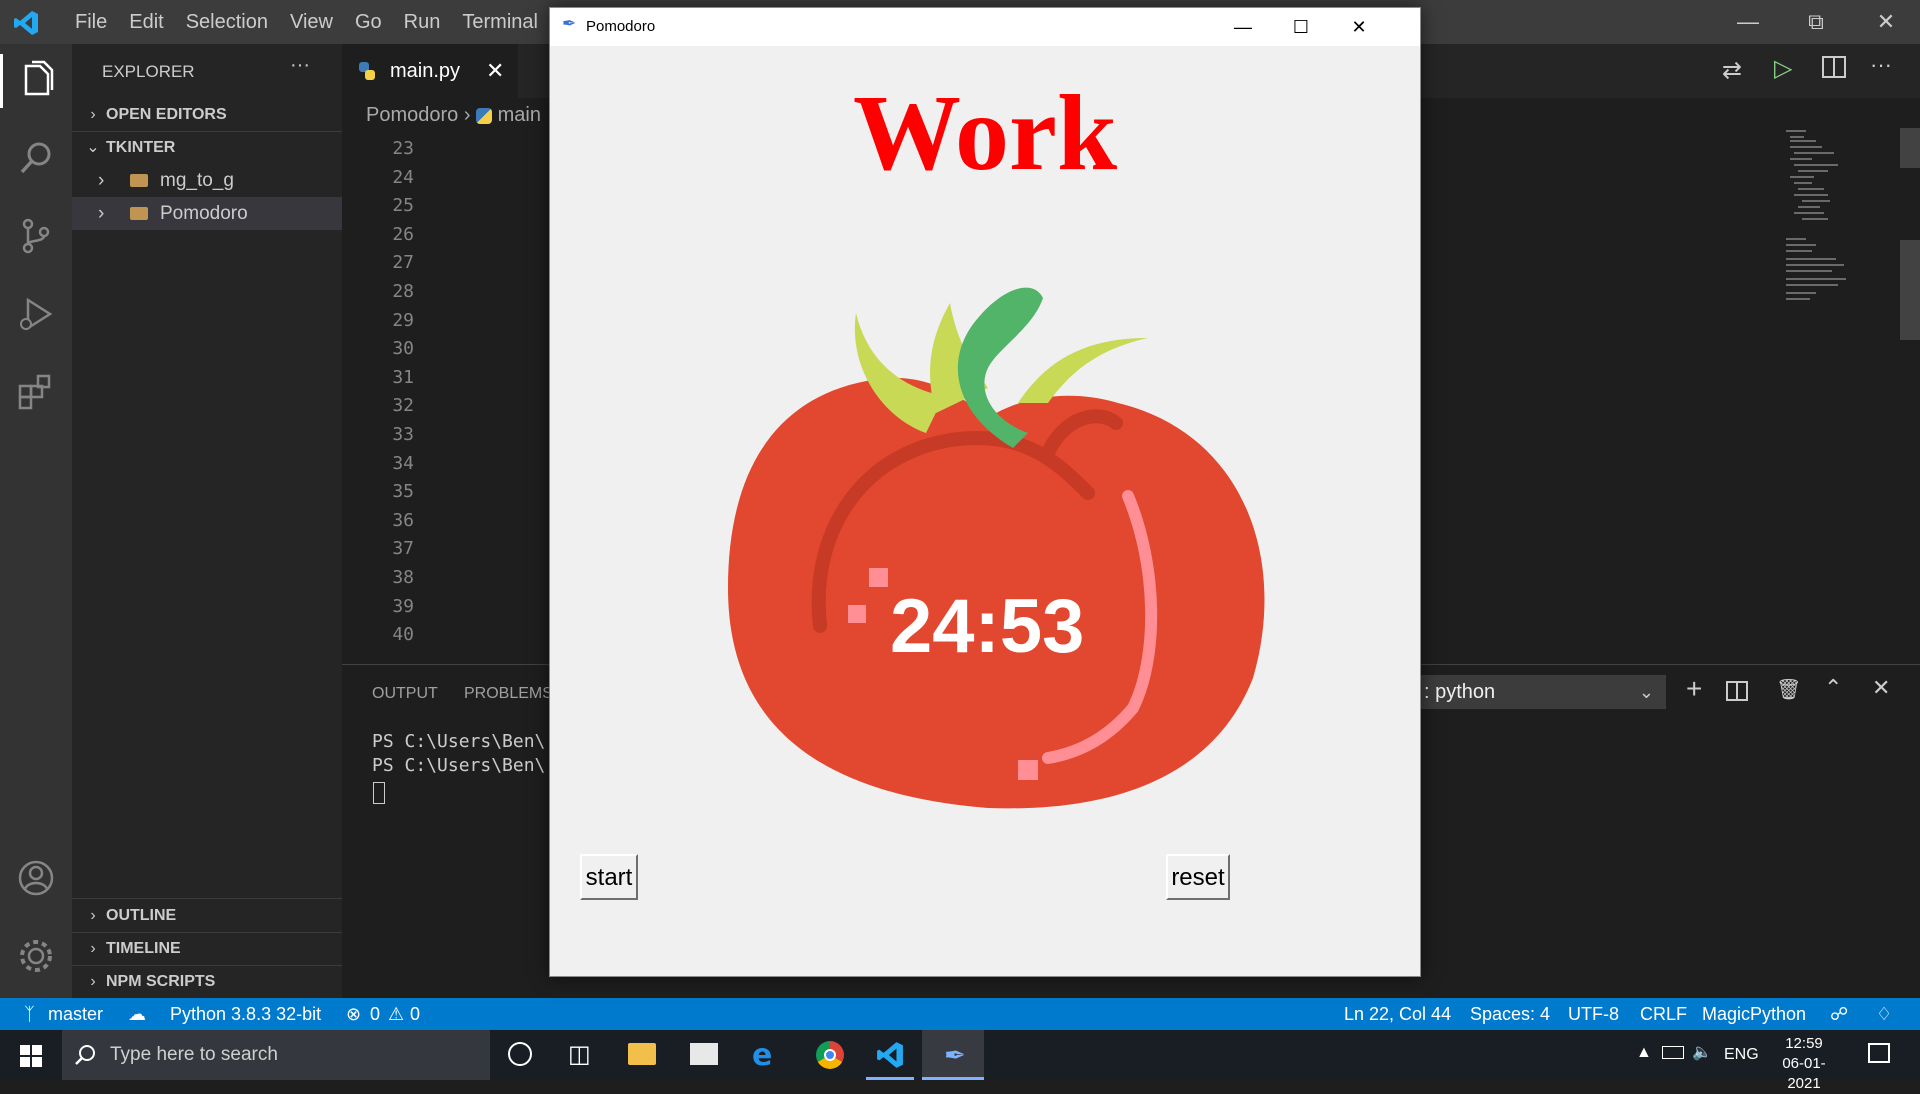  I want to click on sync-icon: ☁, so click(137, 1014).